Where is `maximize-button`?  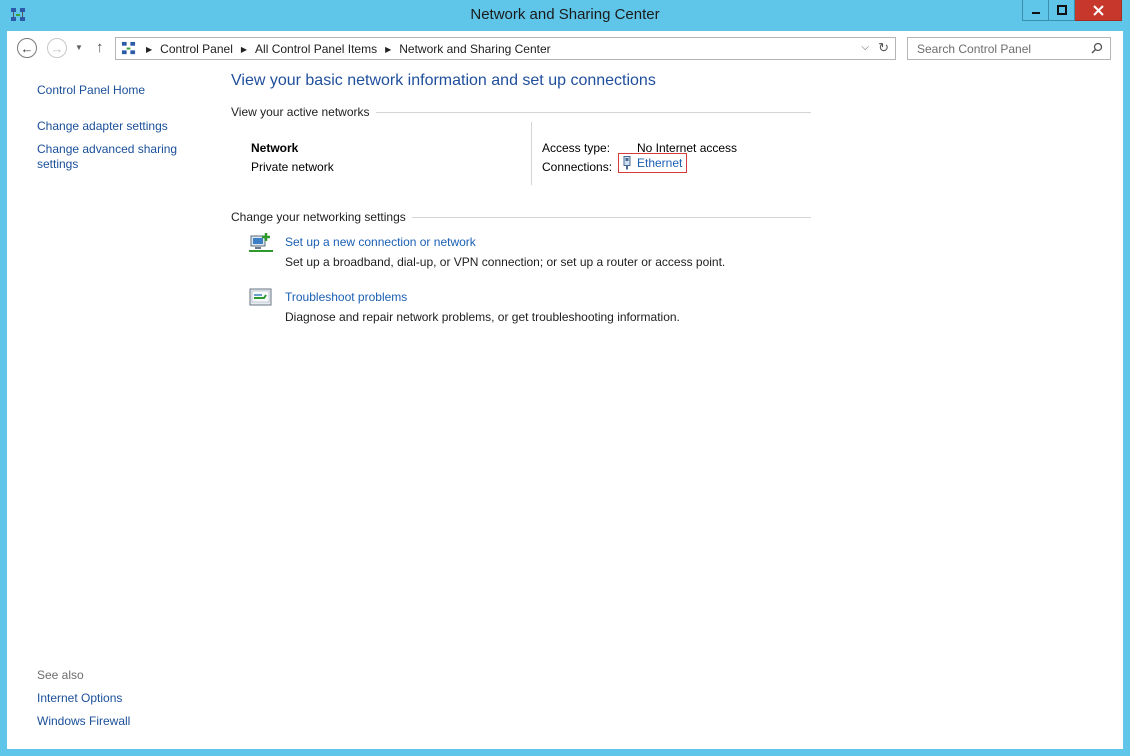 maximize-button is located at coordinates (1062, 10).